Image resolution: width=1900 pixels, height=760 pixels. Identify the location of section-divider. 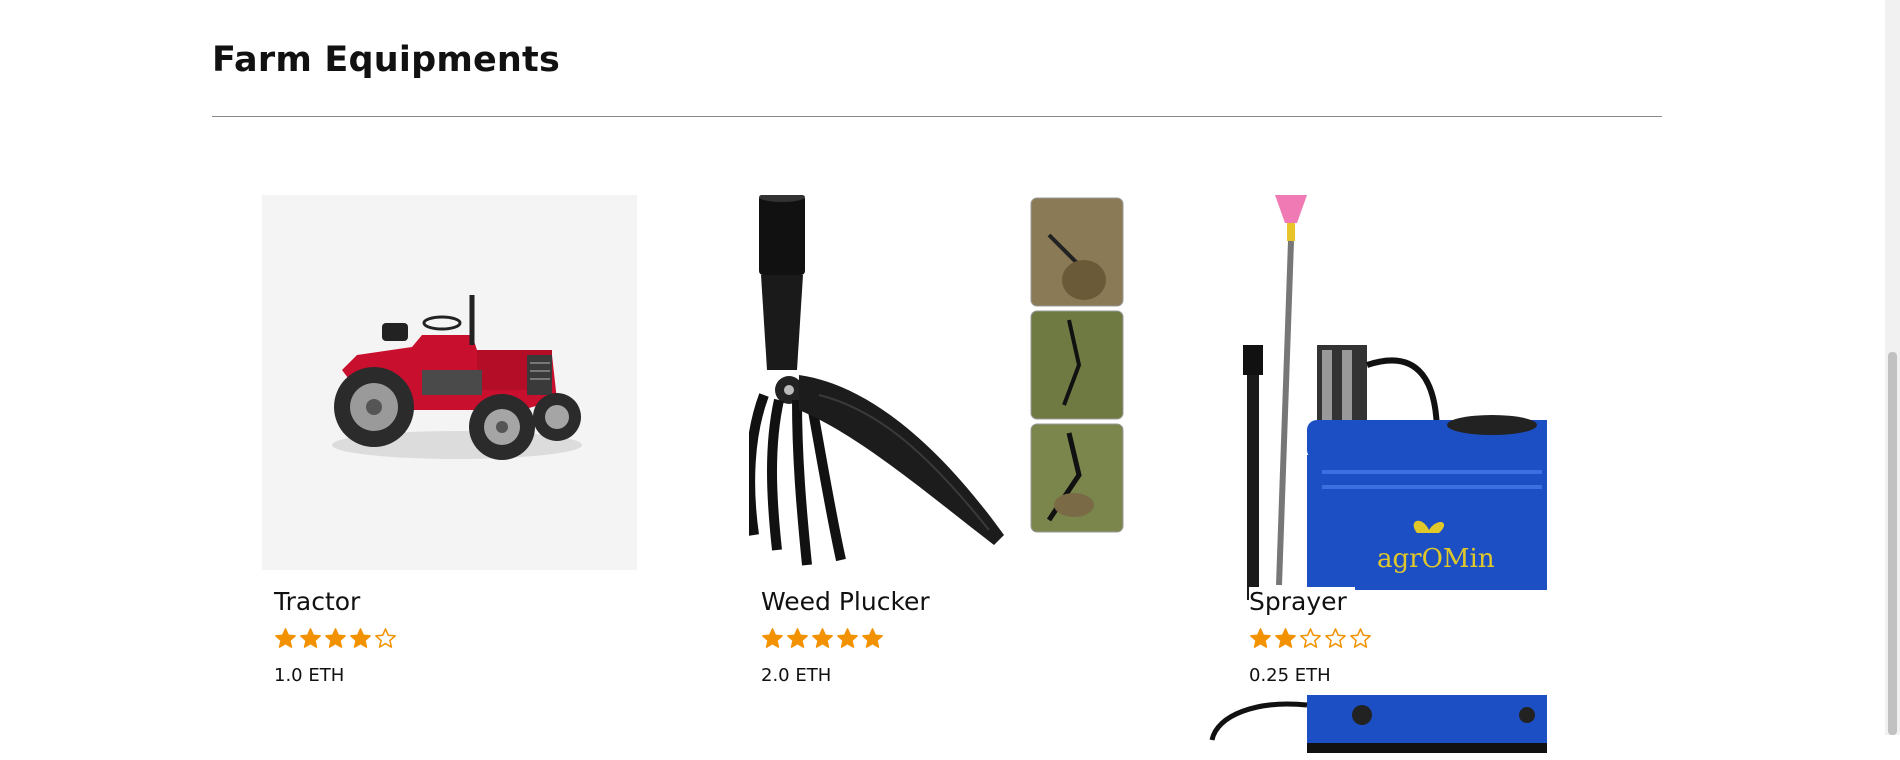
(937, 116).